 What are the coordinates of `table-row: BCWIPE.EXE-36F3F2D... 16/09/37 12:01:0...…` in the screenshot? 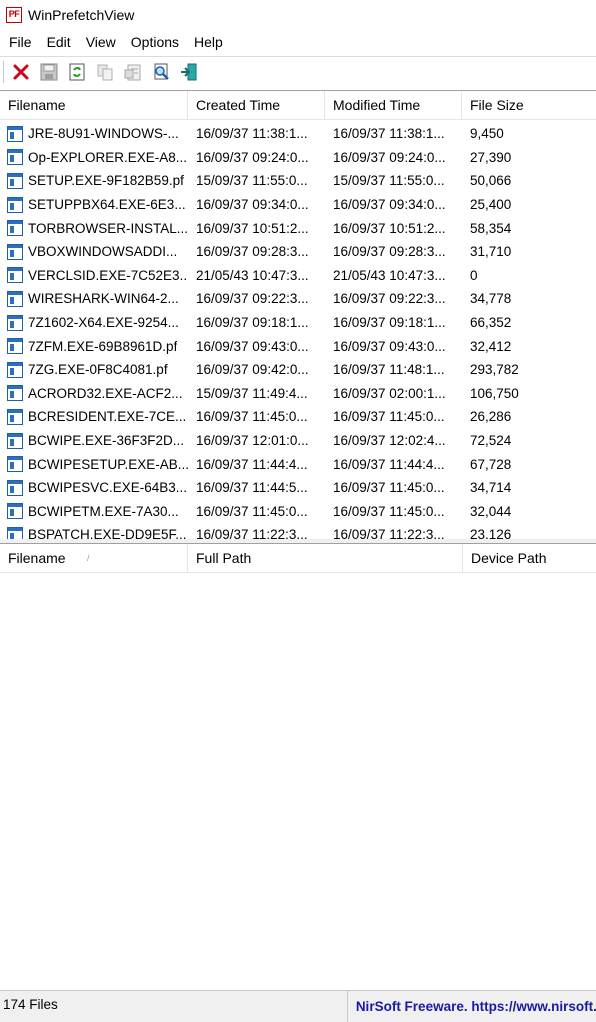 It's located at (298, 441).